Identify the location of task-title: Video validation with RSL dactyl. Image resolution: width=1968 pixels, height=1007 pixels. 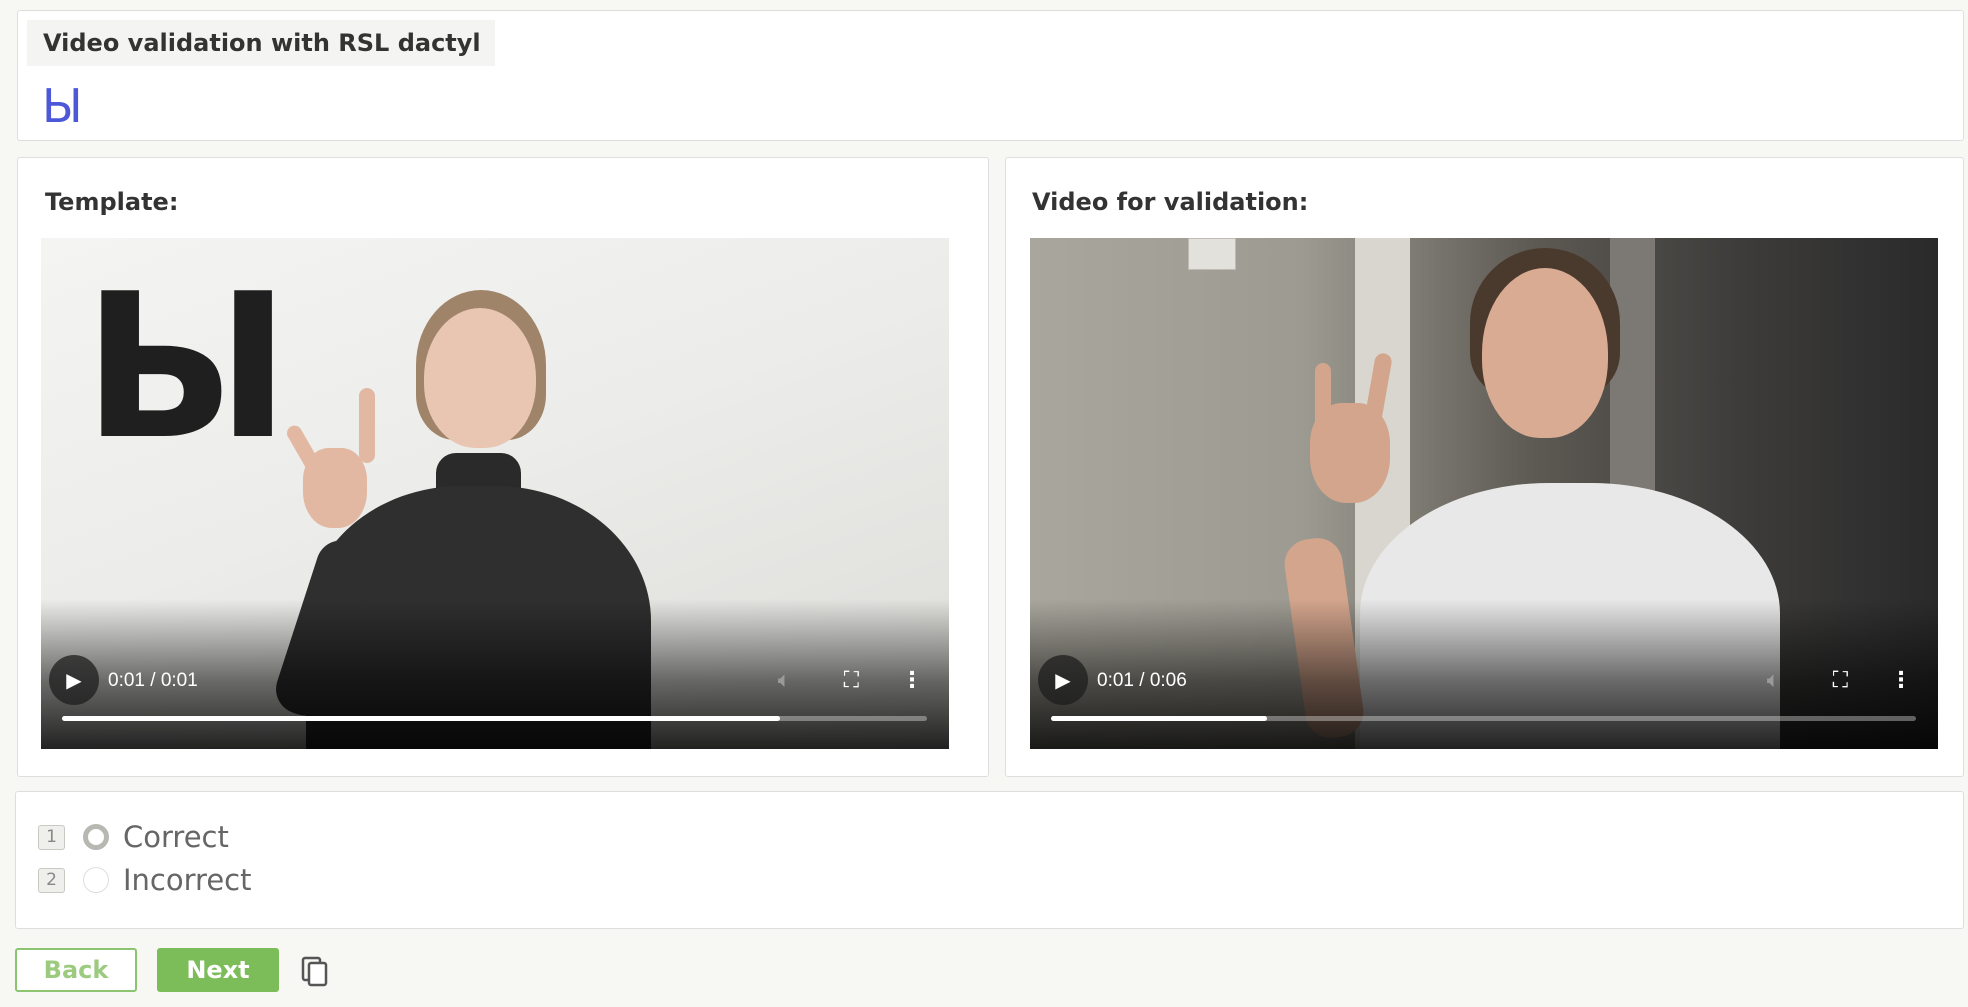
(261, 43).